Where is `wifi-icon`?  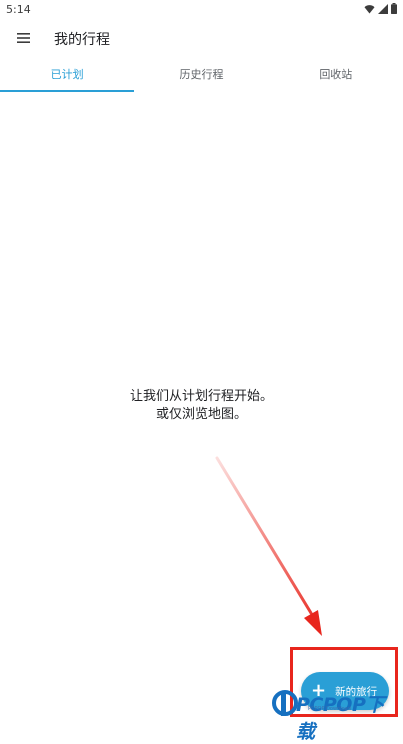
wifi-icon is located at coordinates (369, 9).